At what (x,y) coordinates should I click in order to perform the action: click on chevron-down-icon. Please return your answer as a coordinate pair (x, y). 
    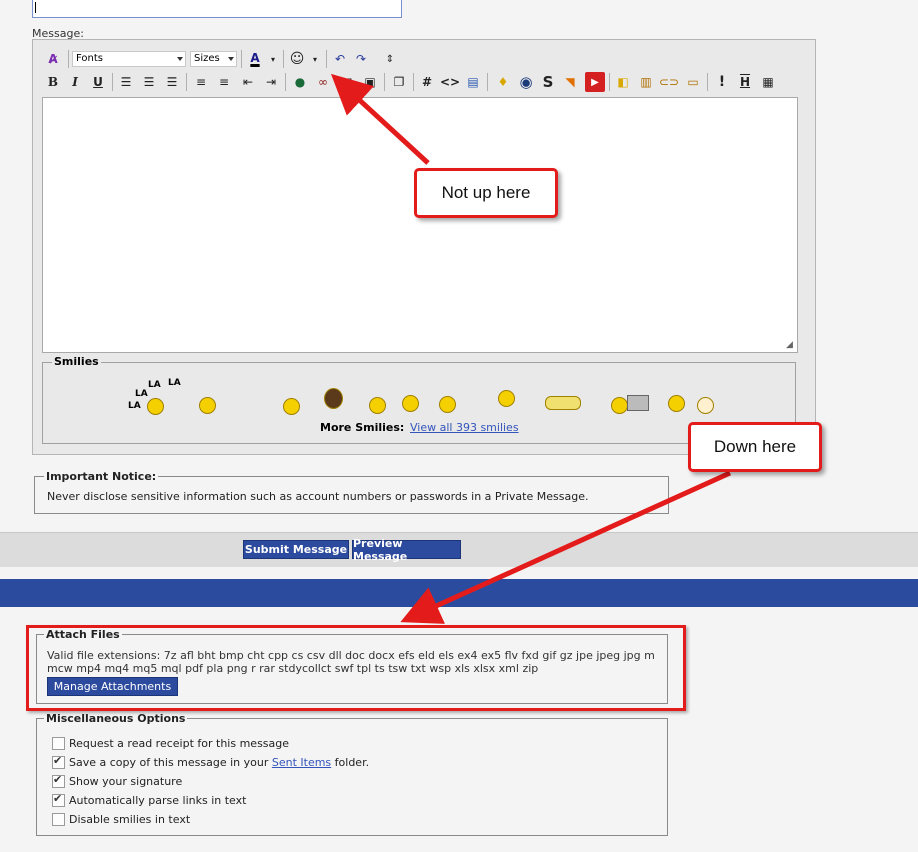
    Looking at the image, I should click on (231, 59).